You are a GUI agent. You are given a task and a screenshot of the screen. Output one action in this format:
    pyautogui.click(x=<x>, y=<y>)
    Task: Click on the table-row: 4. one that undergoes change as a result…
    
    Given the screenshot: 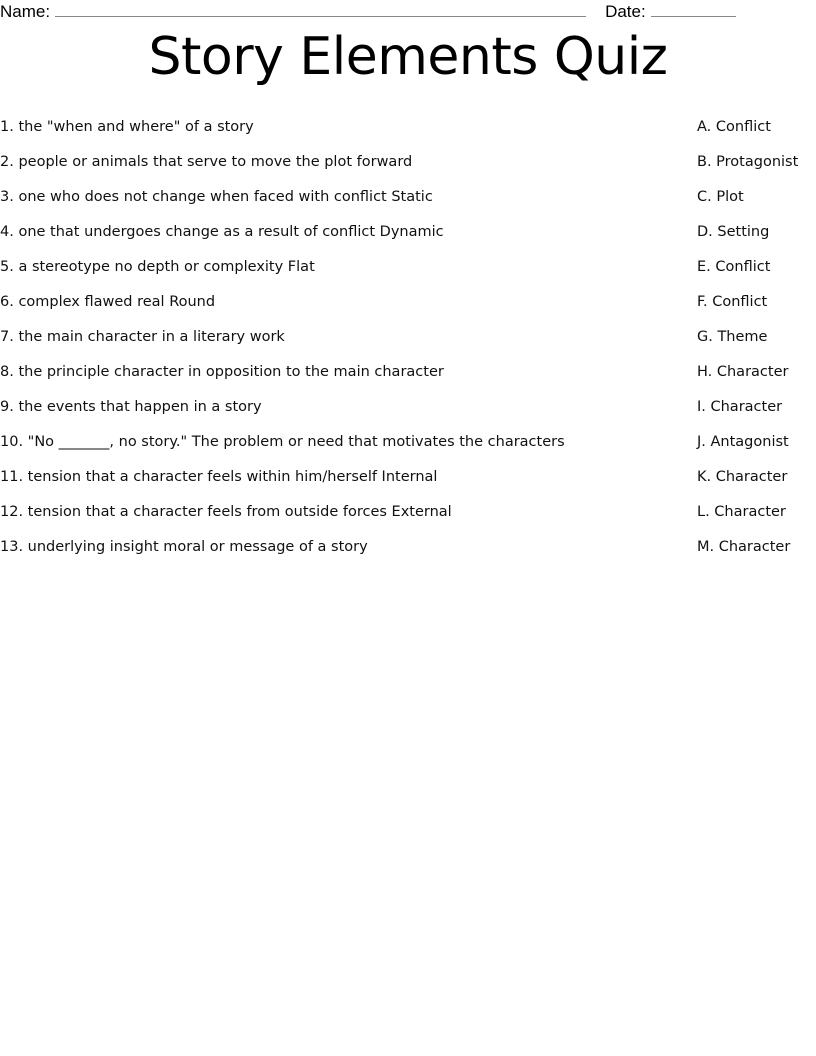 What is the action you would take?
    pyautogui.click(x=408, y=232)
    